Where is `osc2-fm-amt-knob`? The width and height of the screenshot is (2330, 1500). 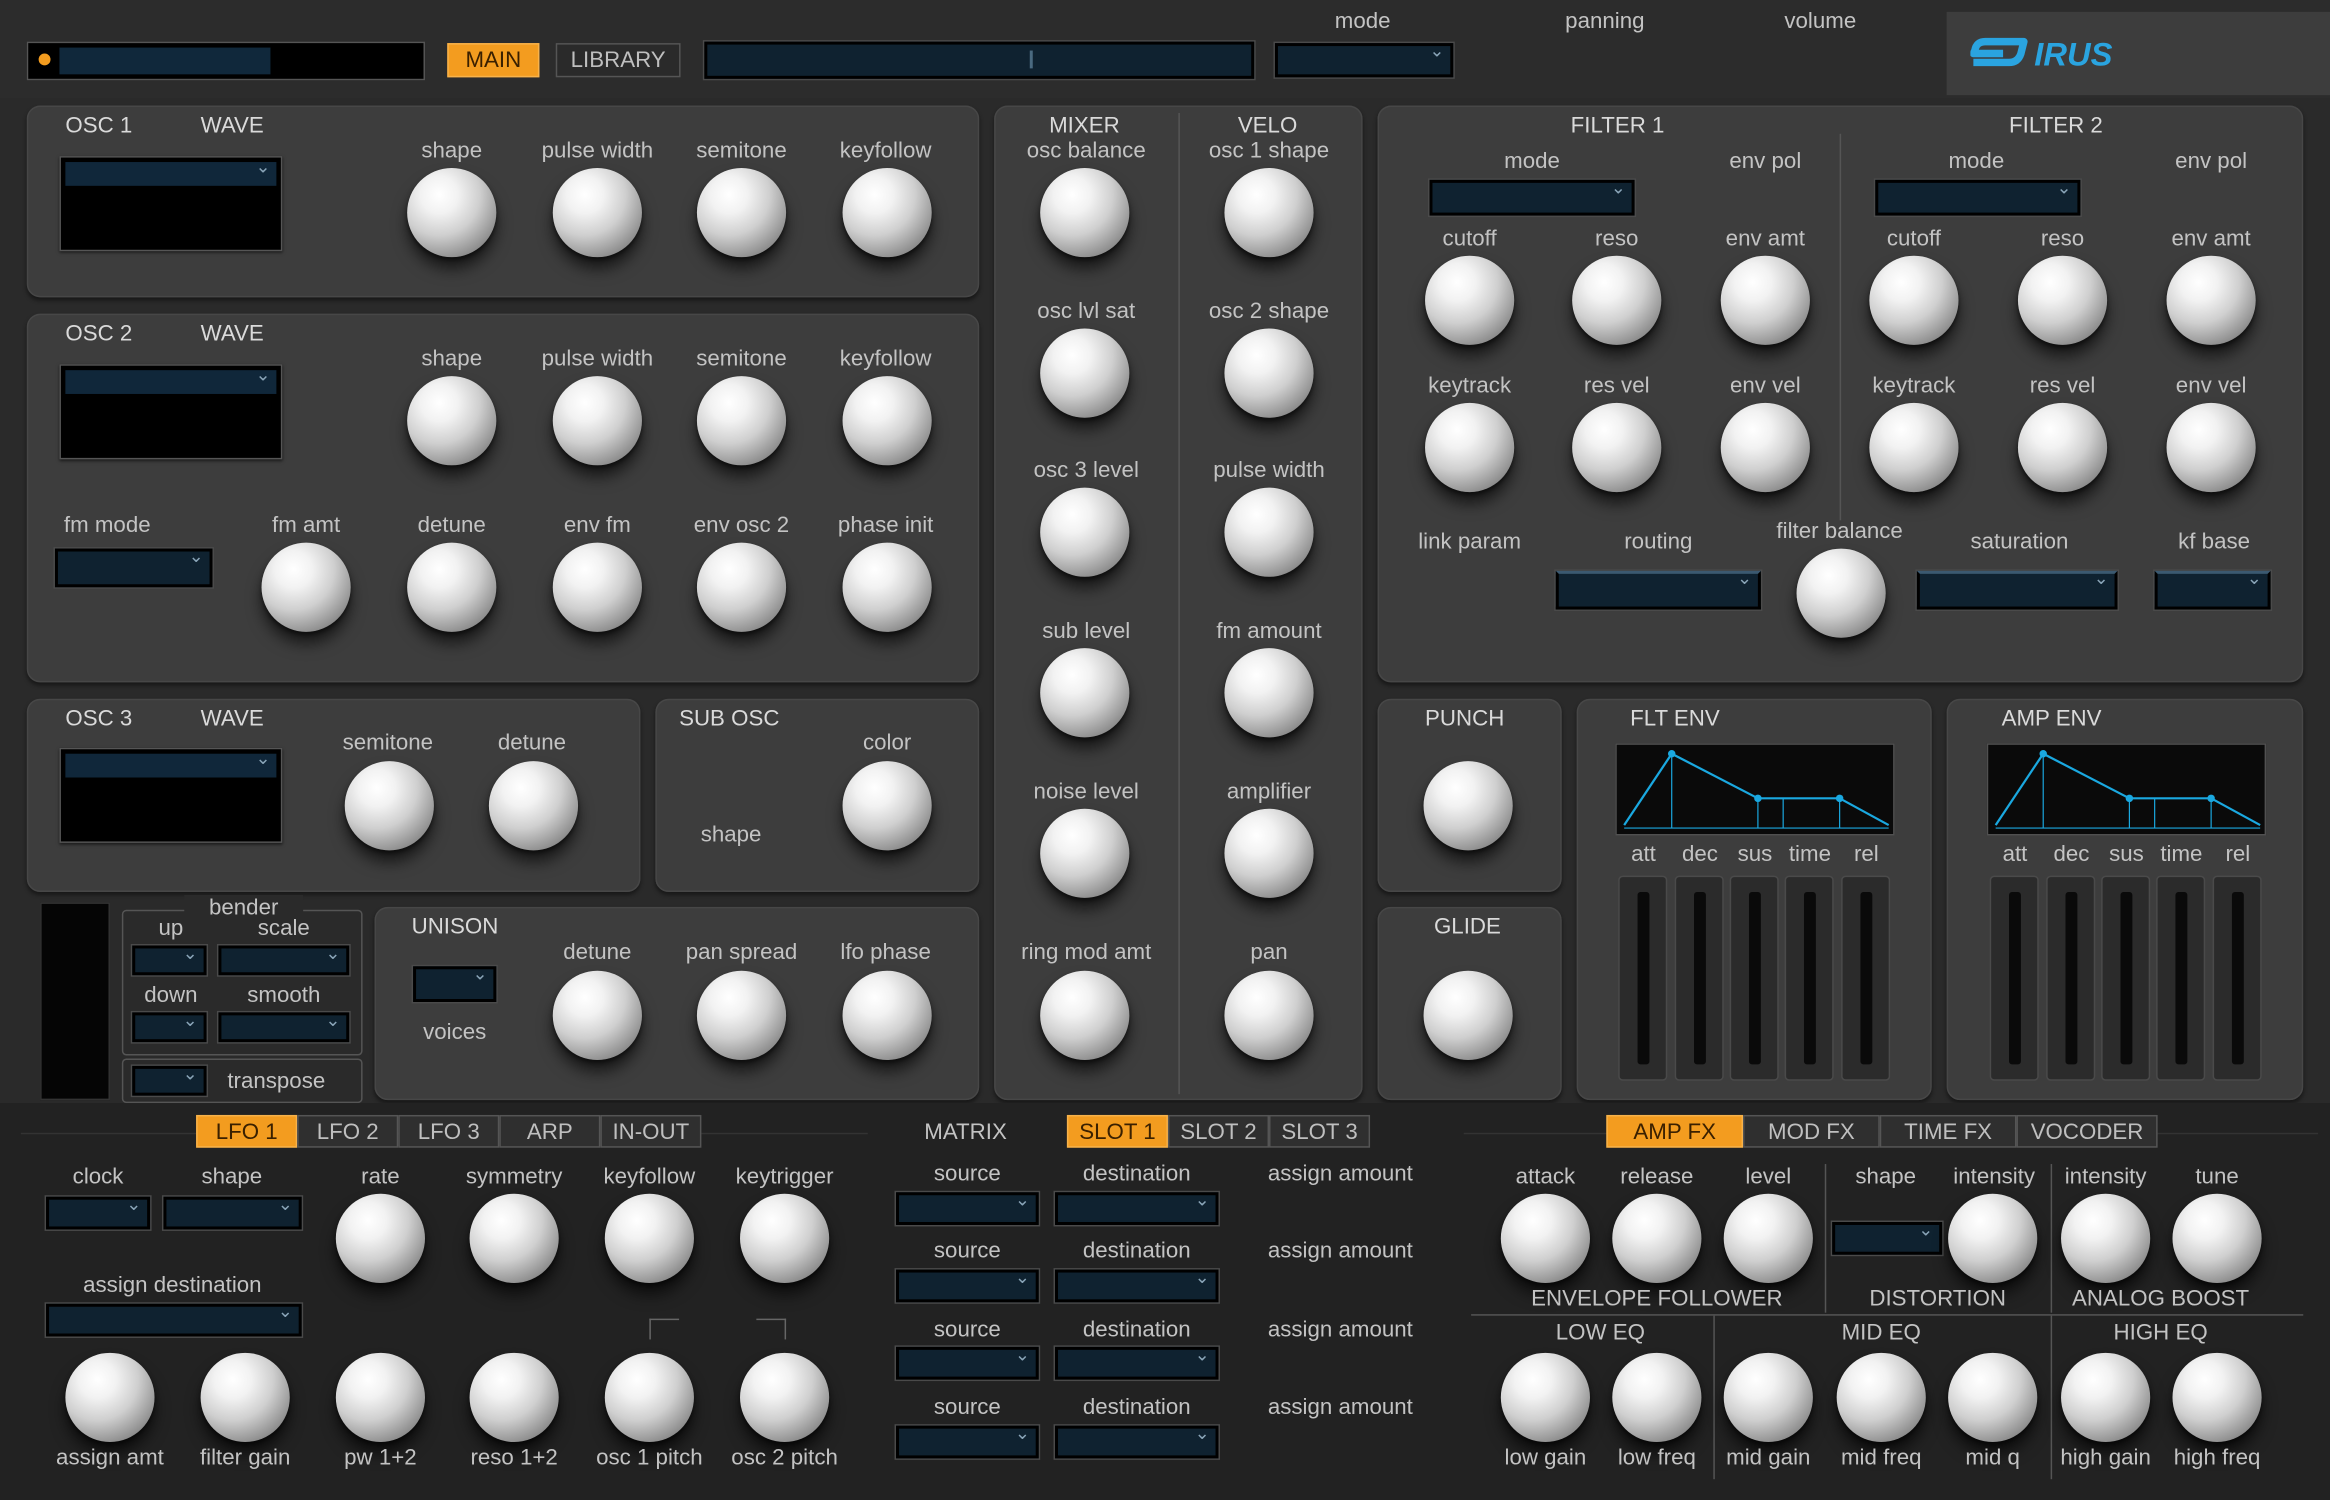 osc2-fm-amt-knob is located at coordinates (306, 587).